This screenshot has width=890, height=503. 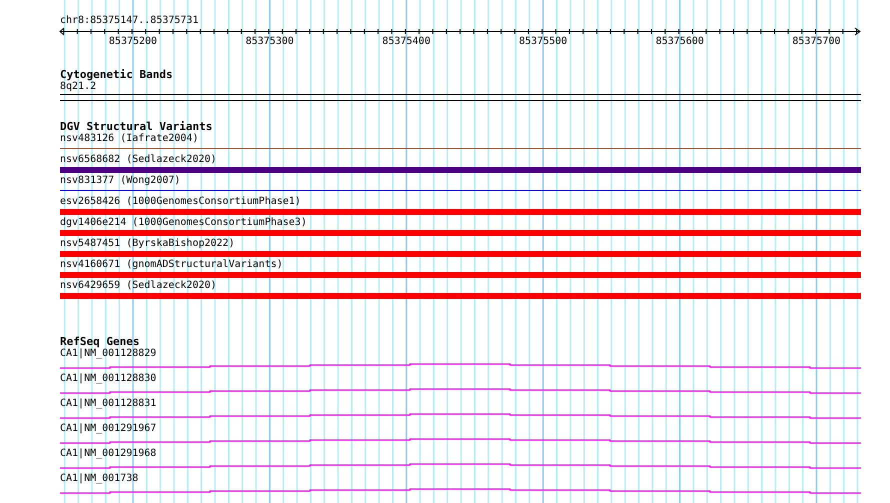 I want to click on variant-label: nsv5487451 (ByrskaBishop2022), so click(x=147, y=244).